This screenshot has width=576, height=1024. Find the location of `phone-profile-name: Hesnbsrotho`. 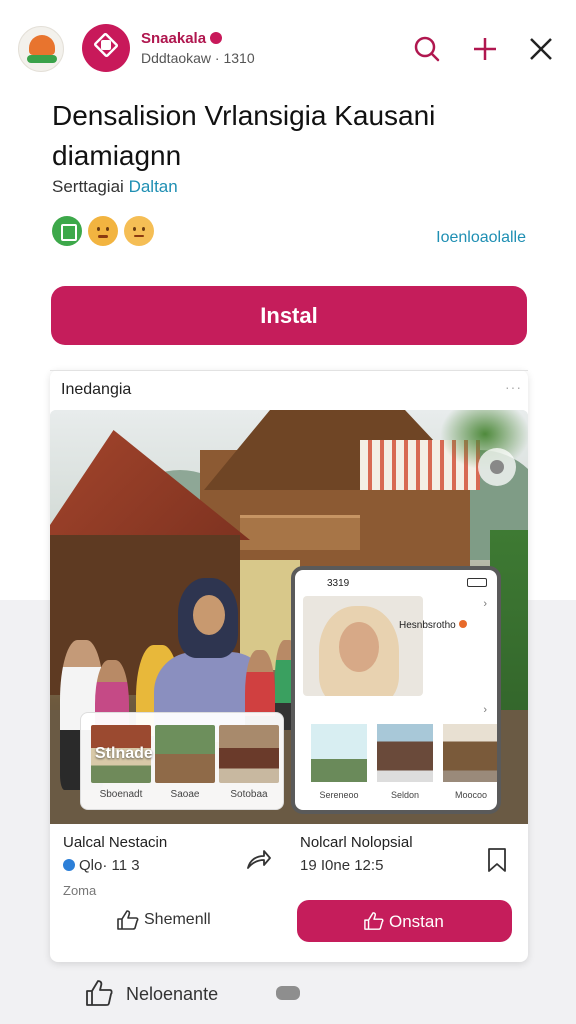

phone-profile-name: Hesnbsrotho is located at coordinates (427, 625).